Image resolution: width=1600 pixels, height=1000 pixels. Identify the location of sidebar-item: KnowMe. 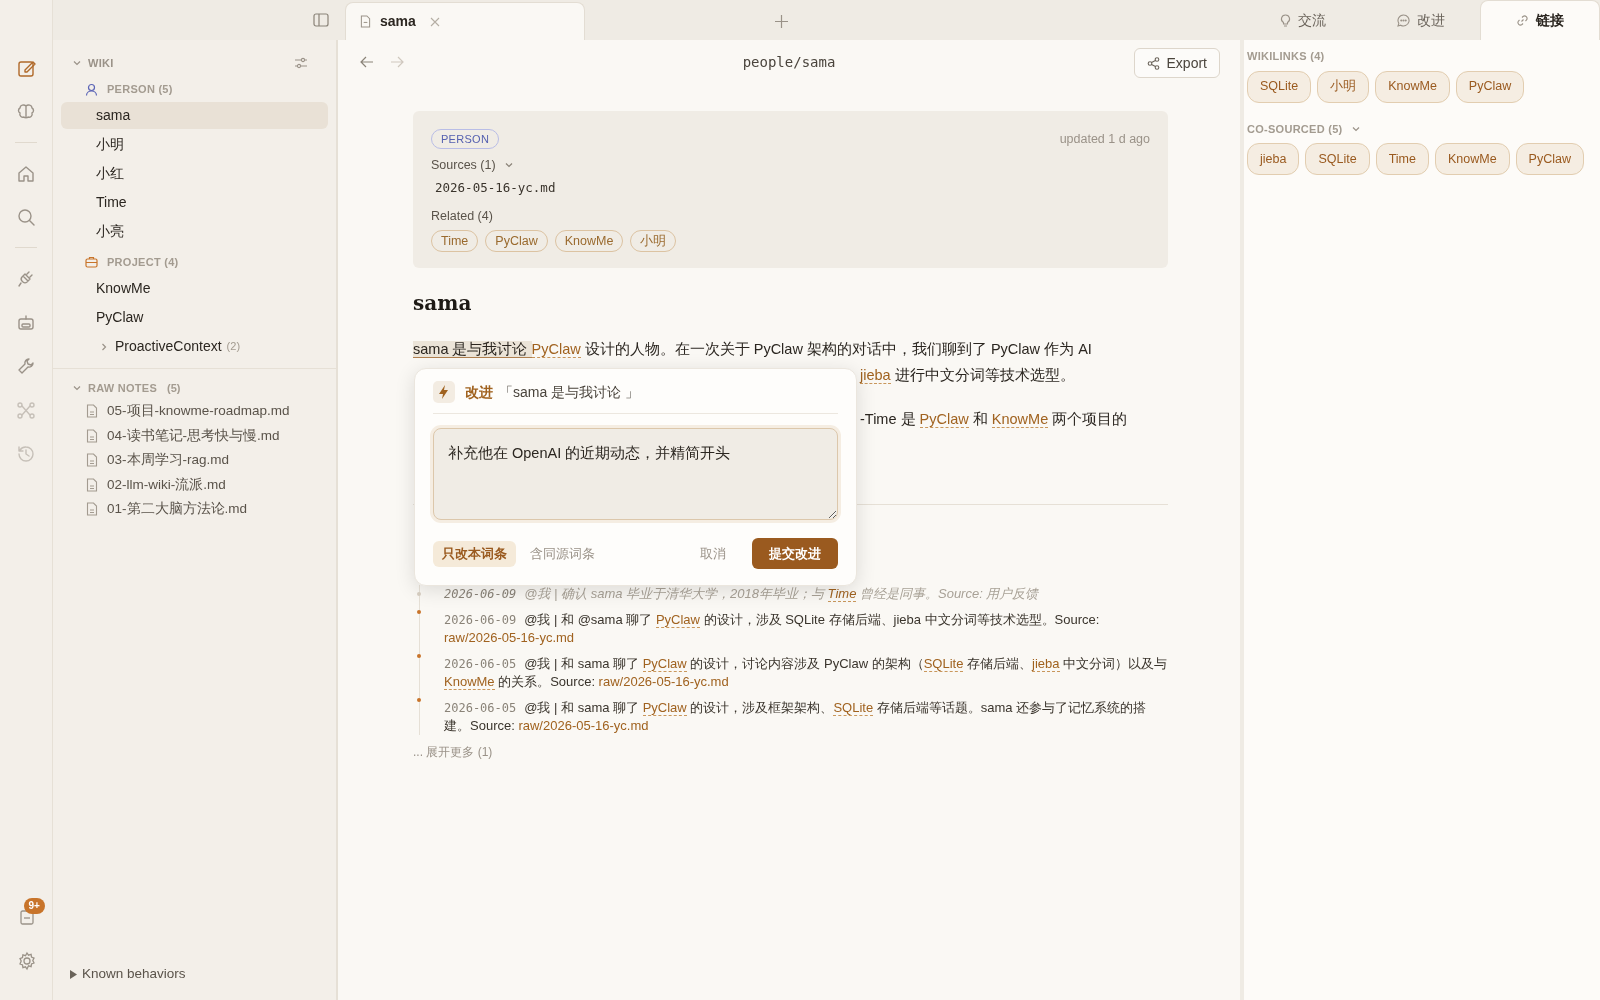
(194, 288).